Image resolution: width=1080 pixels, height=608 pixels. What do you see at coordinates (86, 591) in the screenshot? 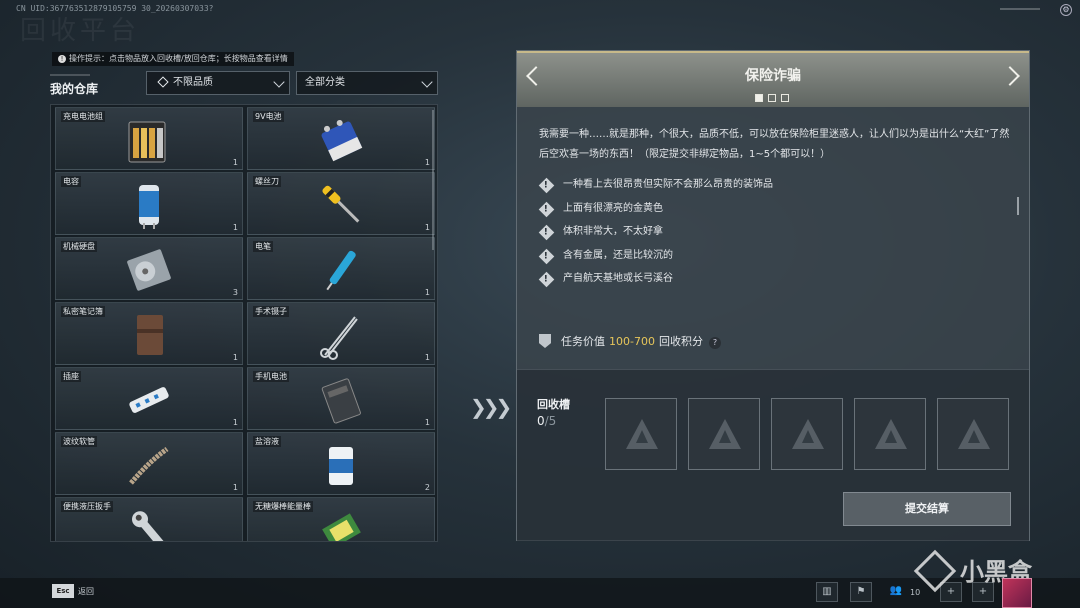
I see `back-label: 返回` at bounding box center [86, 591].